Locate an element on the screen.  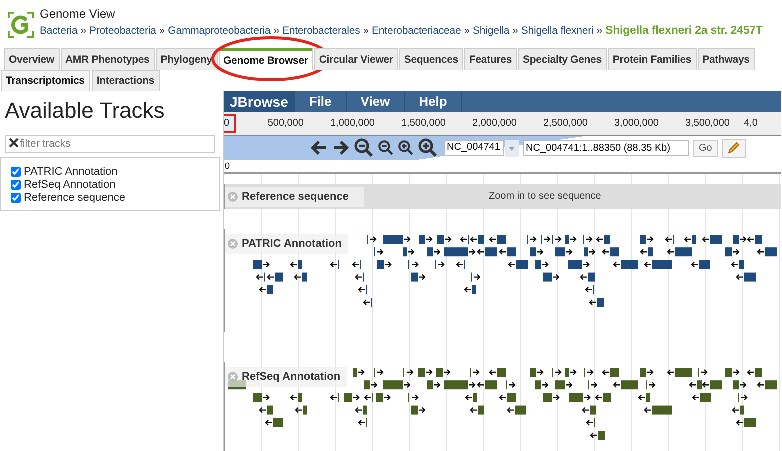
left-arrow-icon is located at coordinates (319, 148).